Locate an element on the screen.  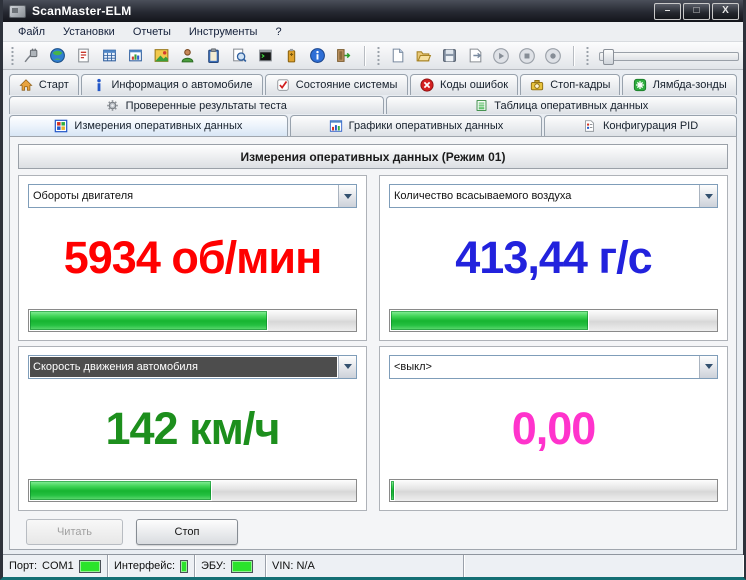
close-button: X is located at coordinates (725, 11).